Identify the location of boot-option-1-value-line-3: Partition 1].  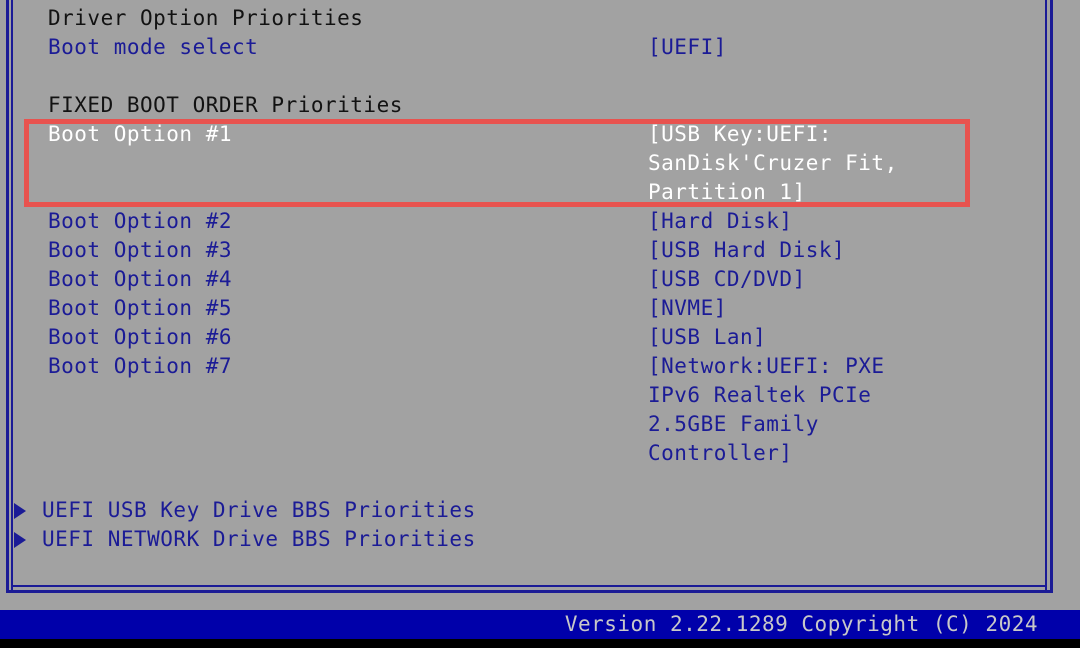
(727, 192).